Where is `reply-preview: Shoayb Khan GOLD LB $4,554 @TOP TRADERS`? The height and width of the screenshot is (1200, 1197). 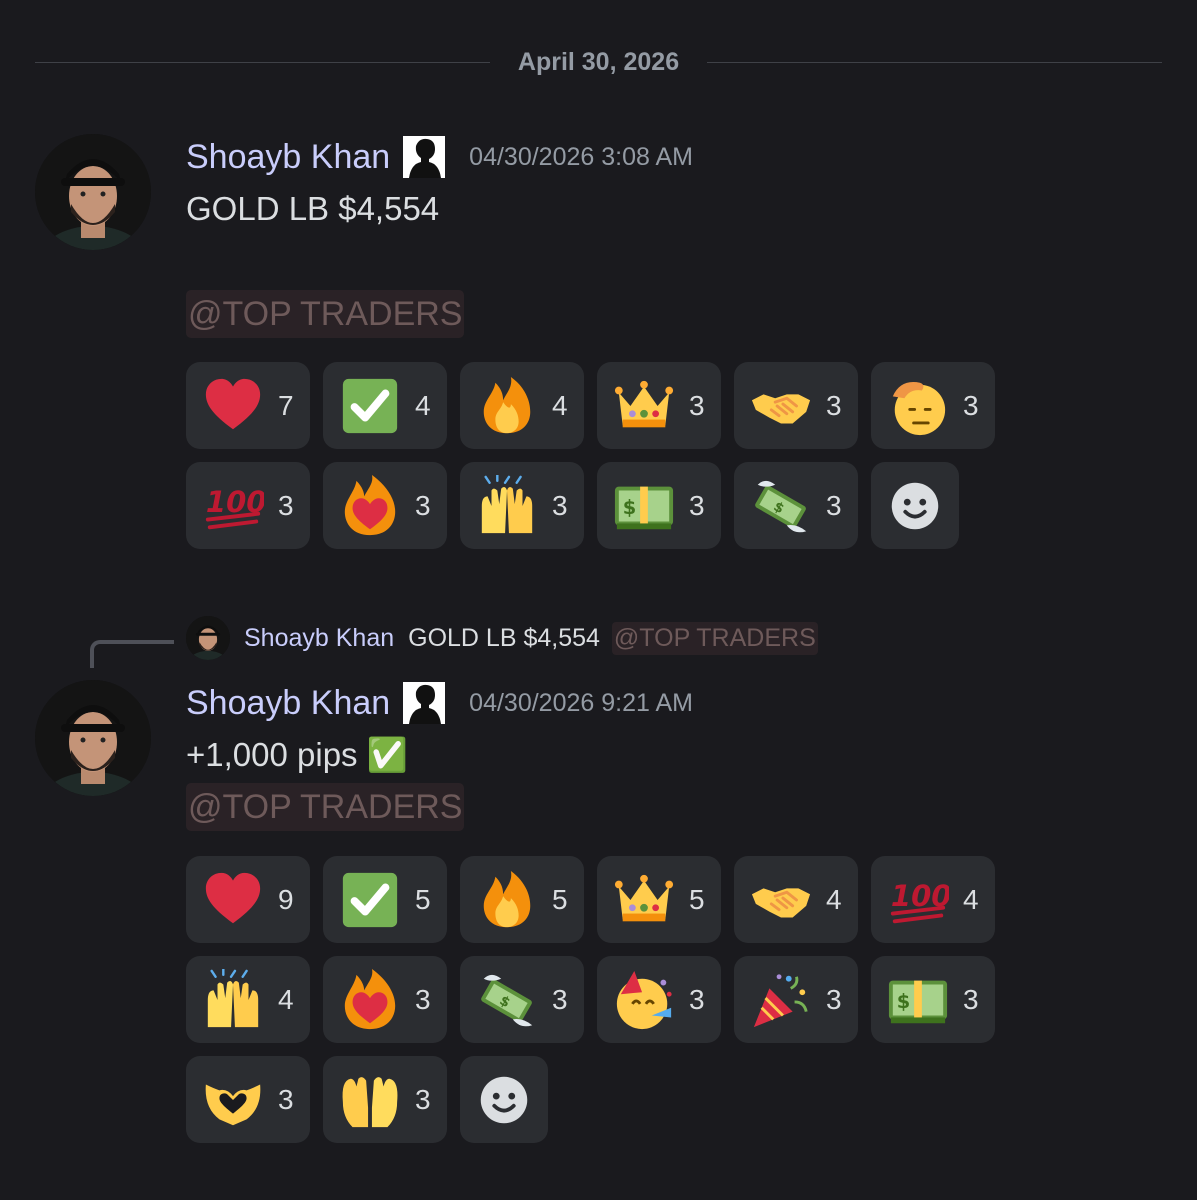 reply-preview: Shoayb Khan GOLD LB $4,554 @TOP TRADERS is located at coordinates (502, 638).